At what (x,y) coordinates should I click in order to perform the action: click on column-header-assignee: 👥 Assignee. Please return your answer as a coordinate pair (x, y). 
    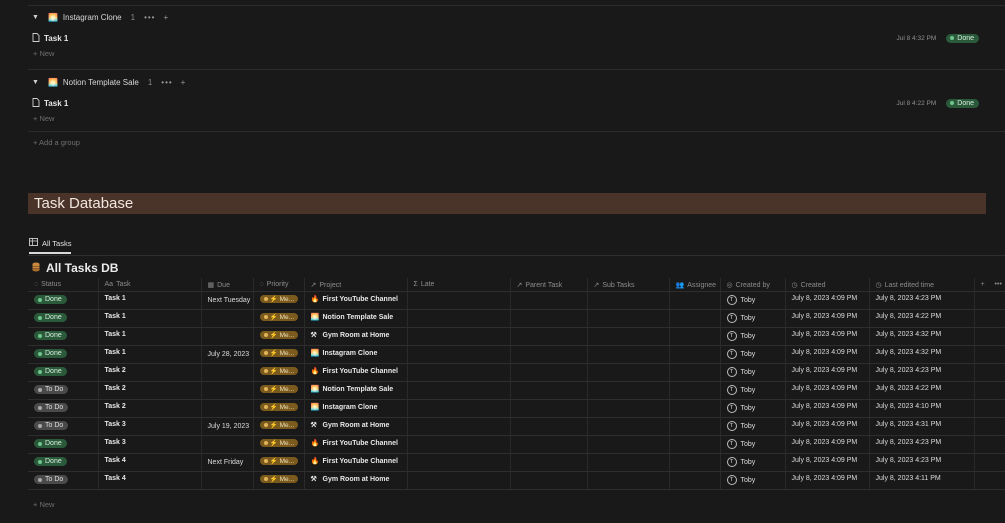
    Looking at the image, I should click on (695, 285).